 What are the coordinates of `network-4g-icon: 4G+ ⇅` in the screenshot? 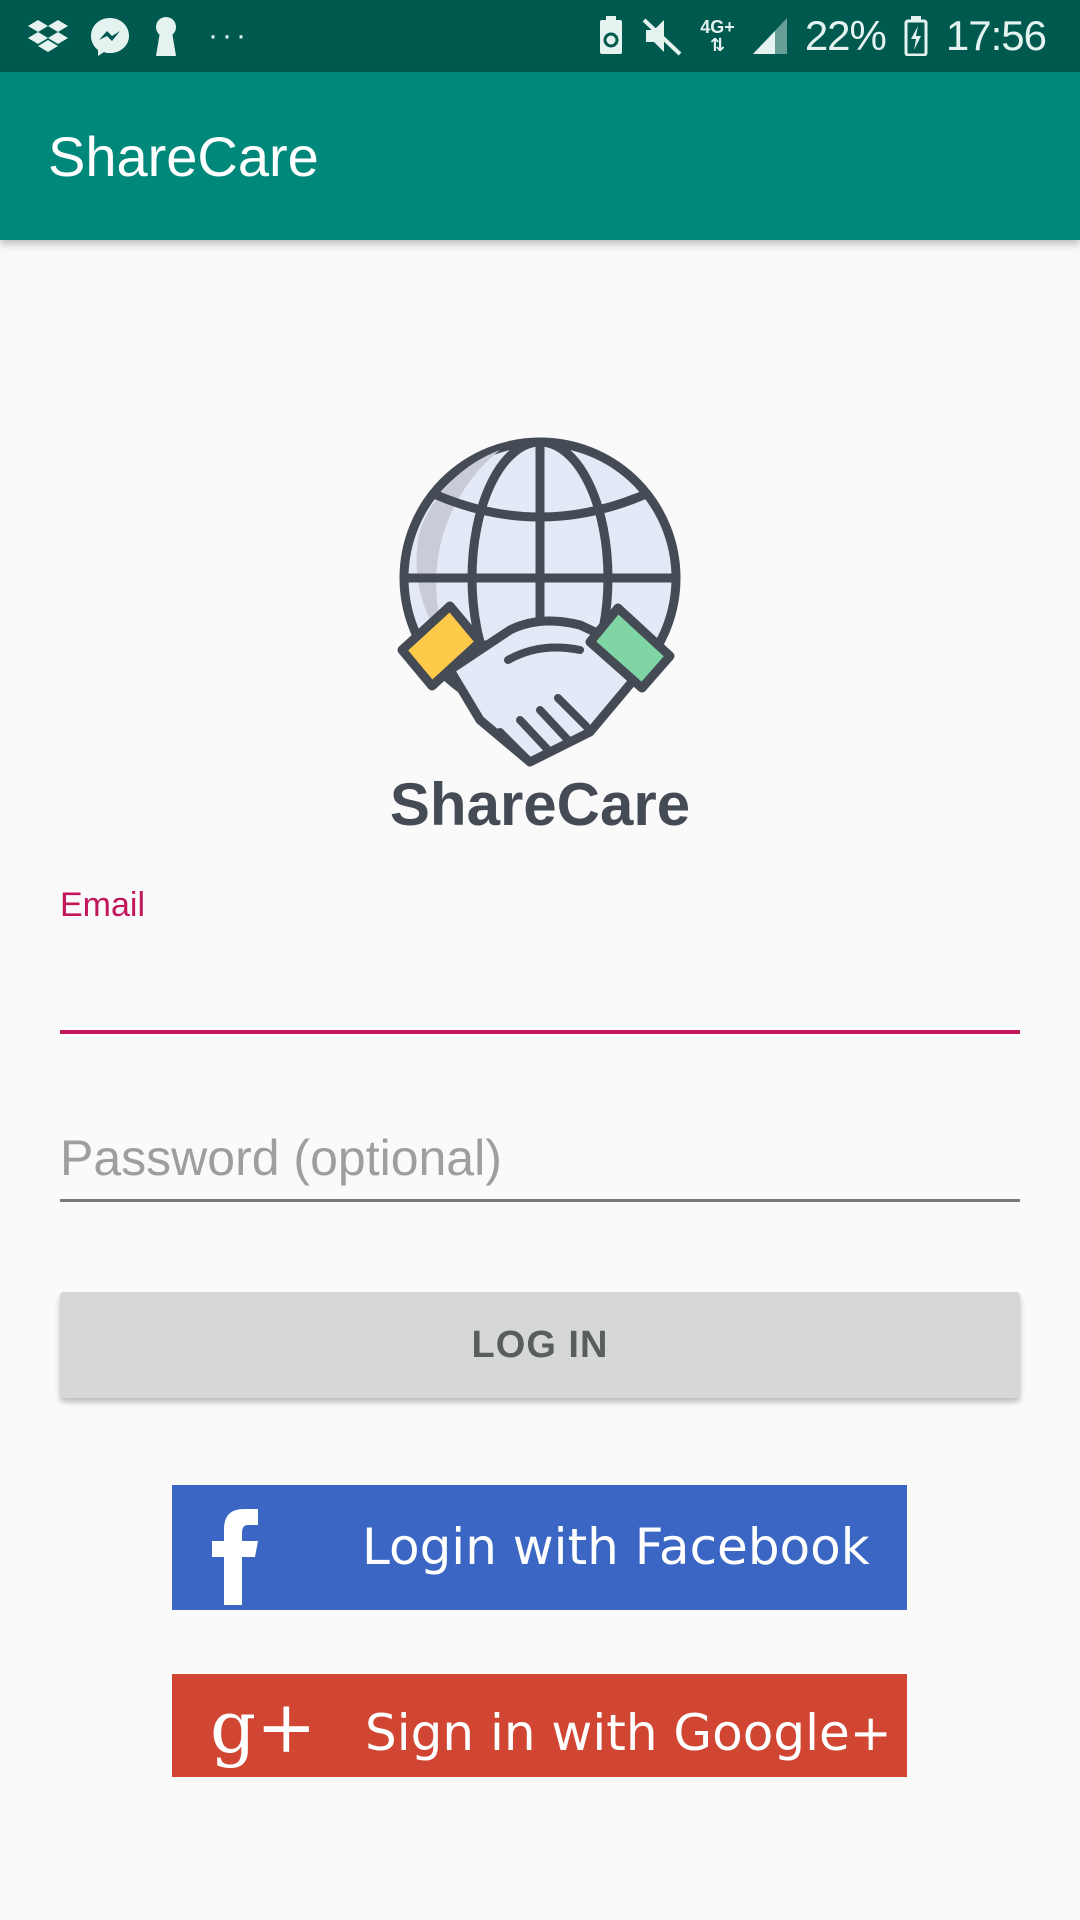 It's located at (717, 36).